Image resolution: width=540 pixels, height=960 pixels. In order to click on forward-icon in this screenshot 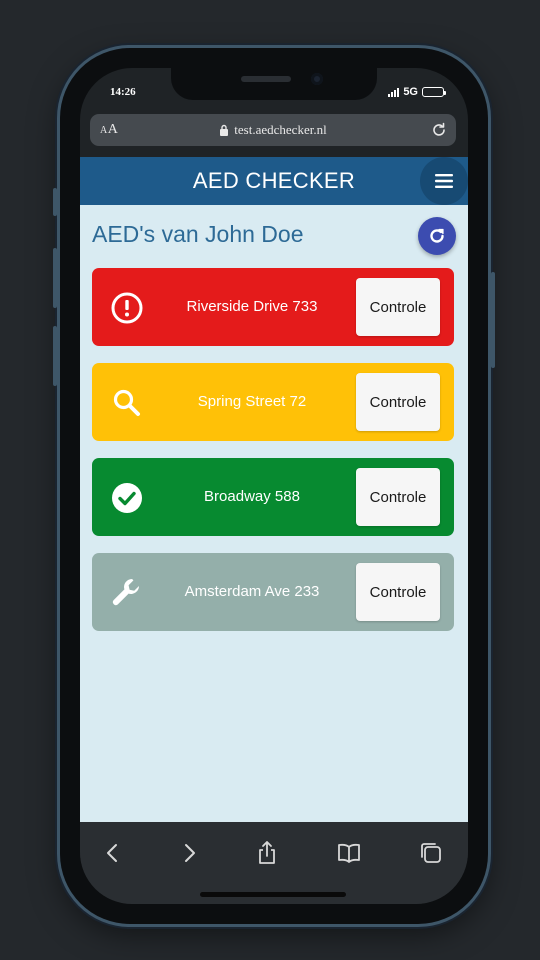, I will do `click(189, 853)`.